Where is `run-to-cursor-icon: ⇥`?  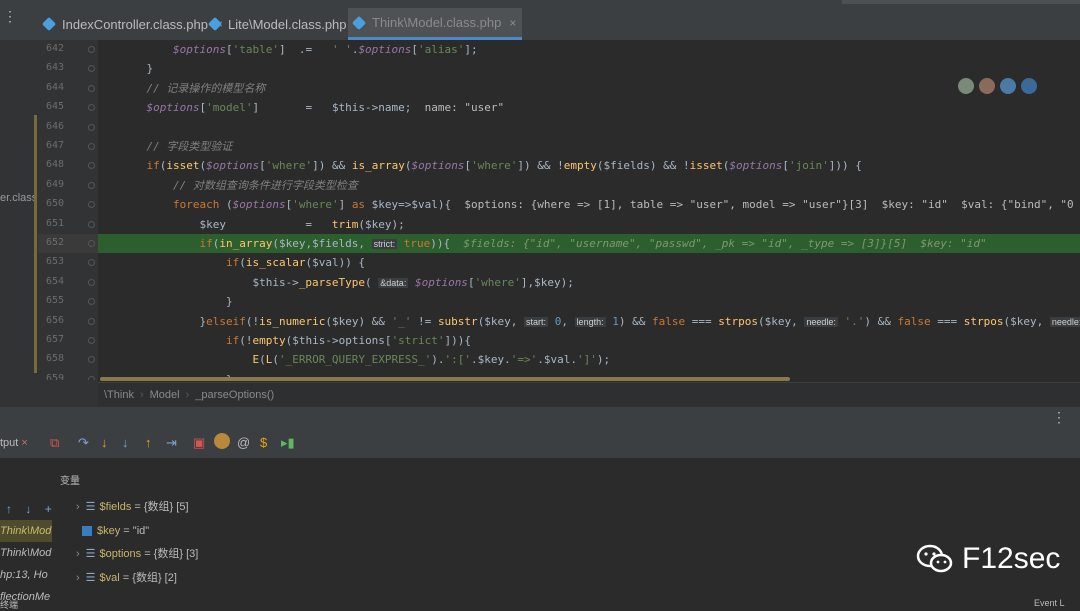 run-to-cursor-icon: ⇥ is located at coordinates (171, 443).